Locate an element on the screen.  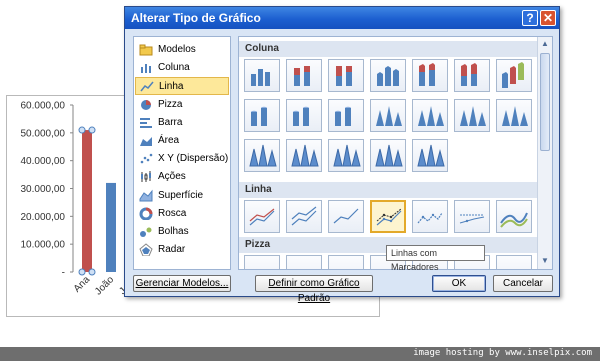
category-item: Barra is located at coordinates (182, 123).